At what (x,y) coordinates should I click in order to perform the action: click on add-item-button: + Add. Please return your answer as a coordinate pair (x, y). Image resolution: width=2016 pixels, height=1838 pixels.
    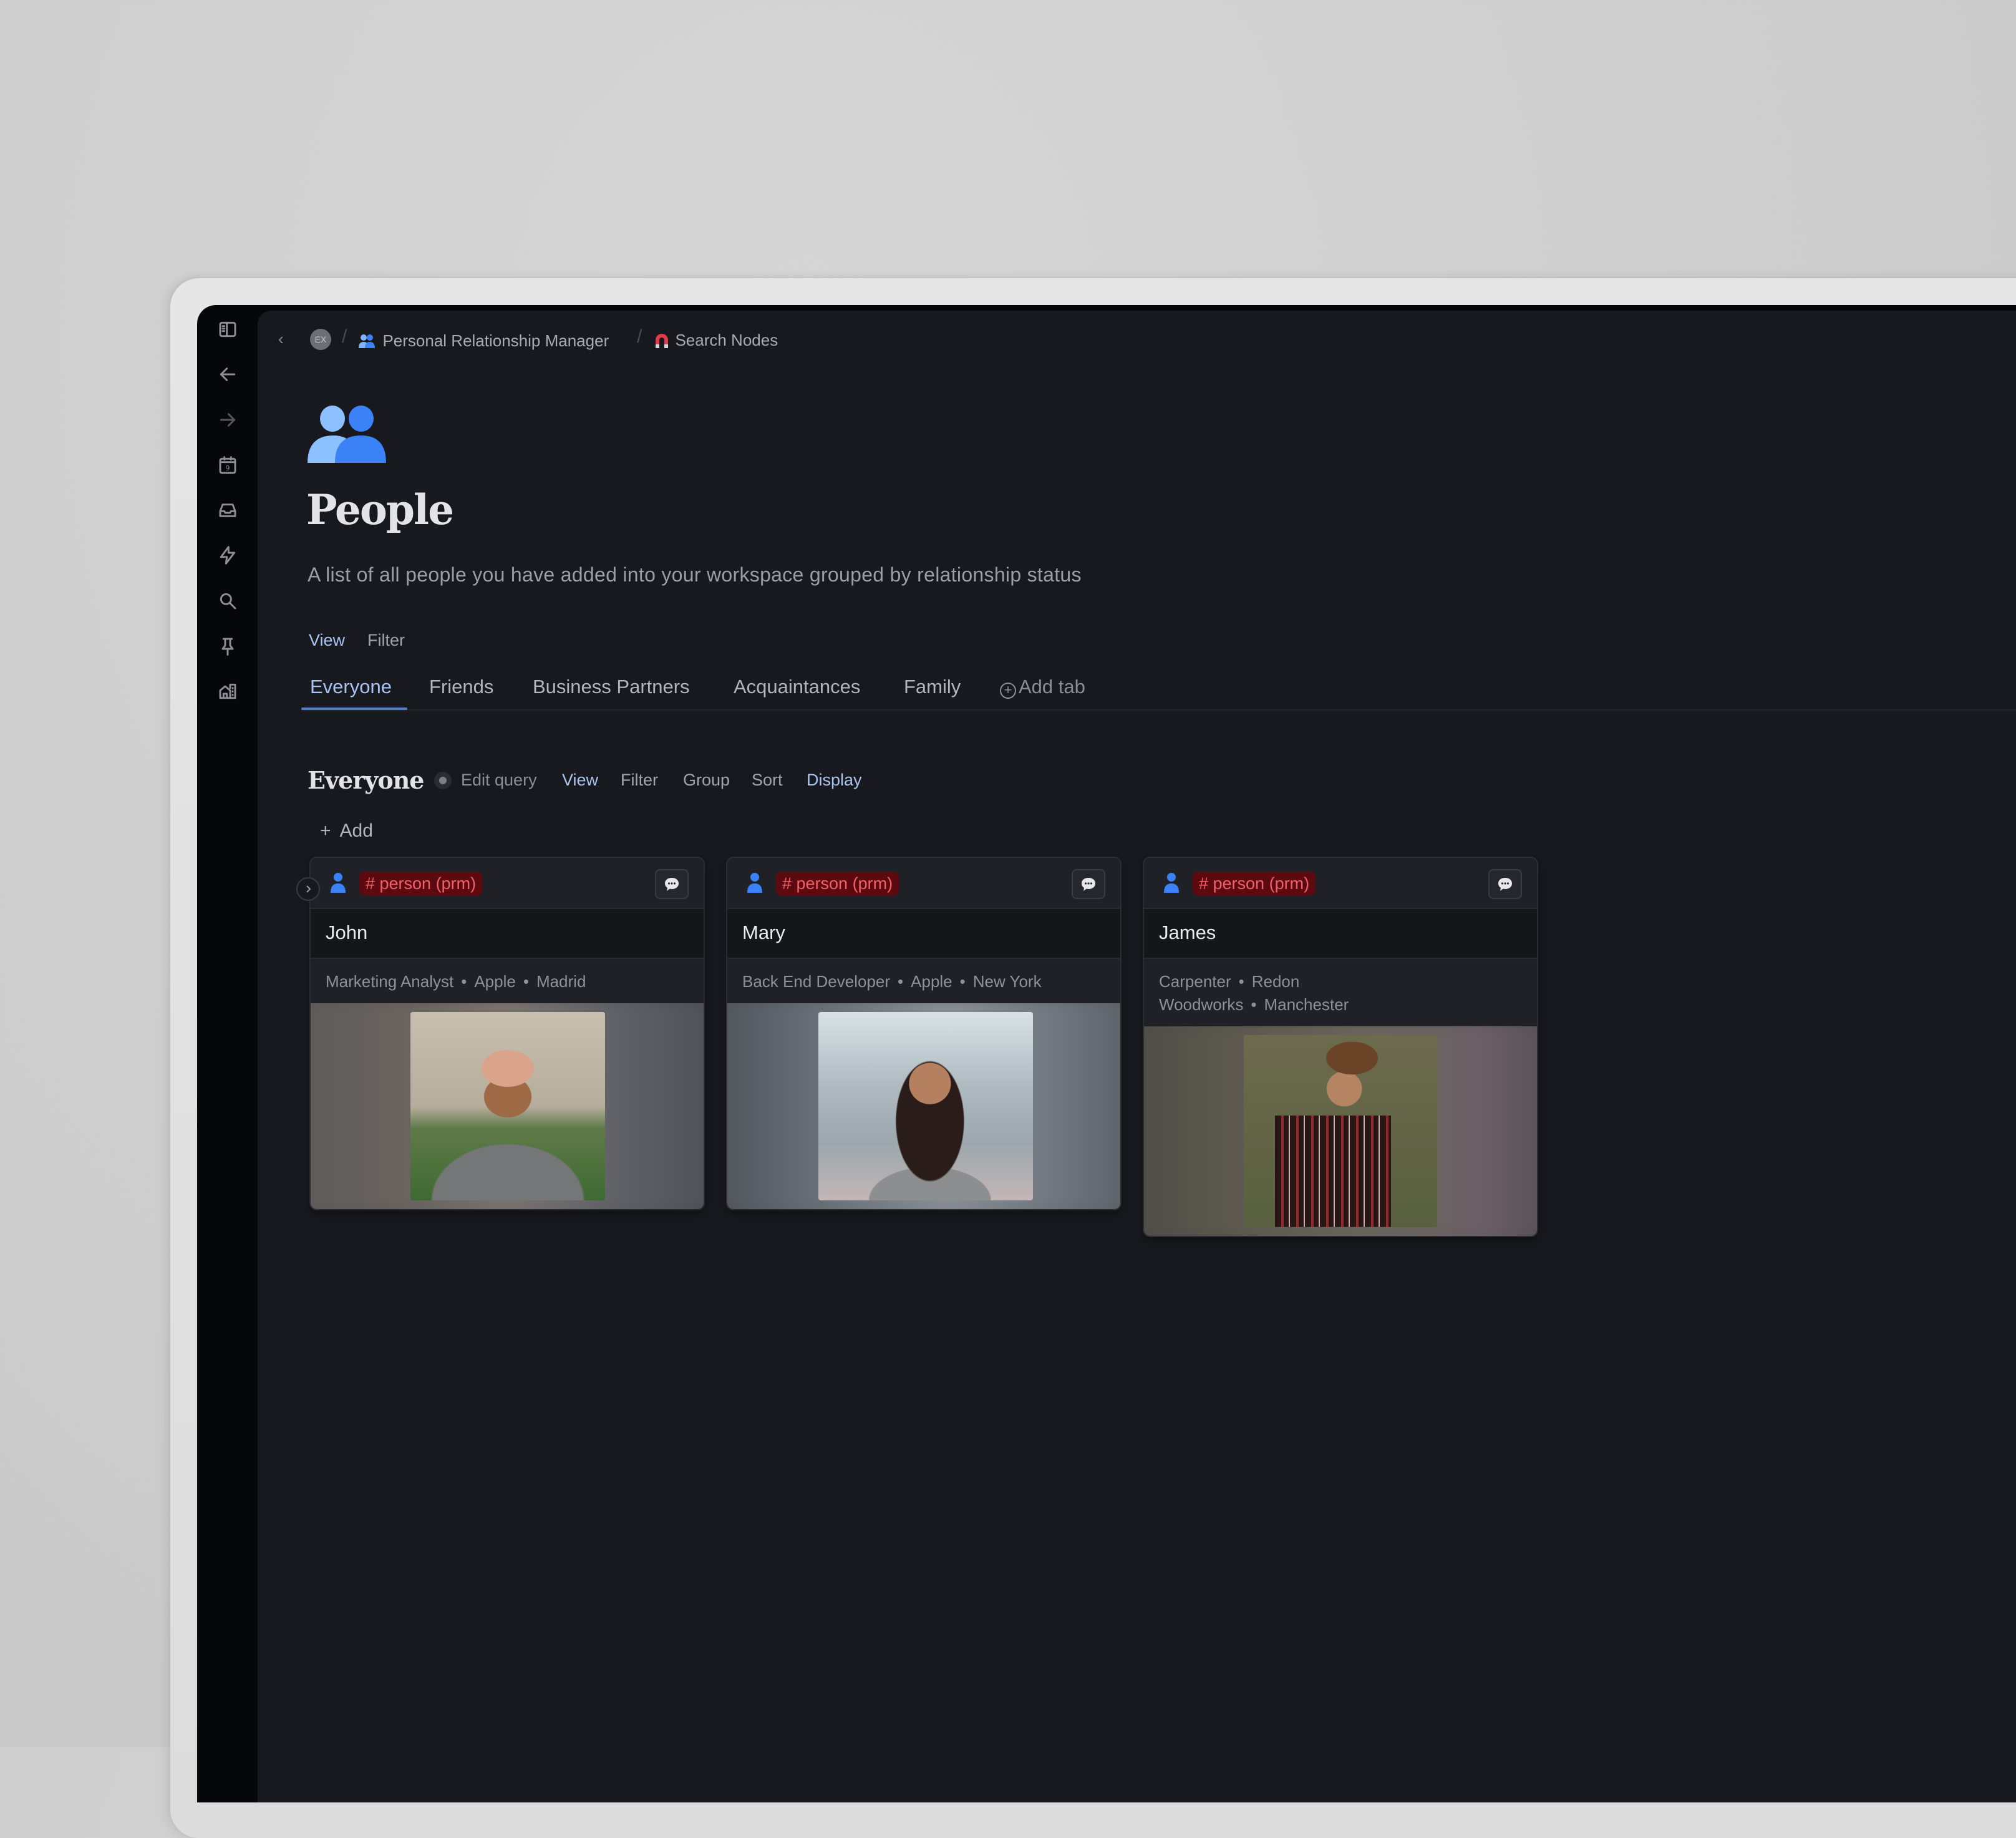
    Looking at the image, I should click on (346, 831).